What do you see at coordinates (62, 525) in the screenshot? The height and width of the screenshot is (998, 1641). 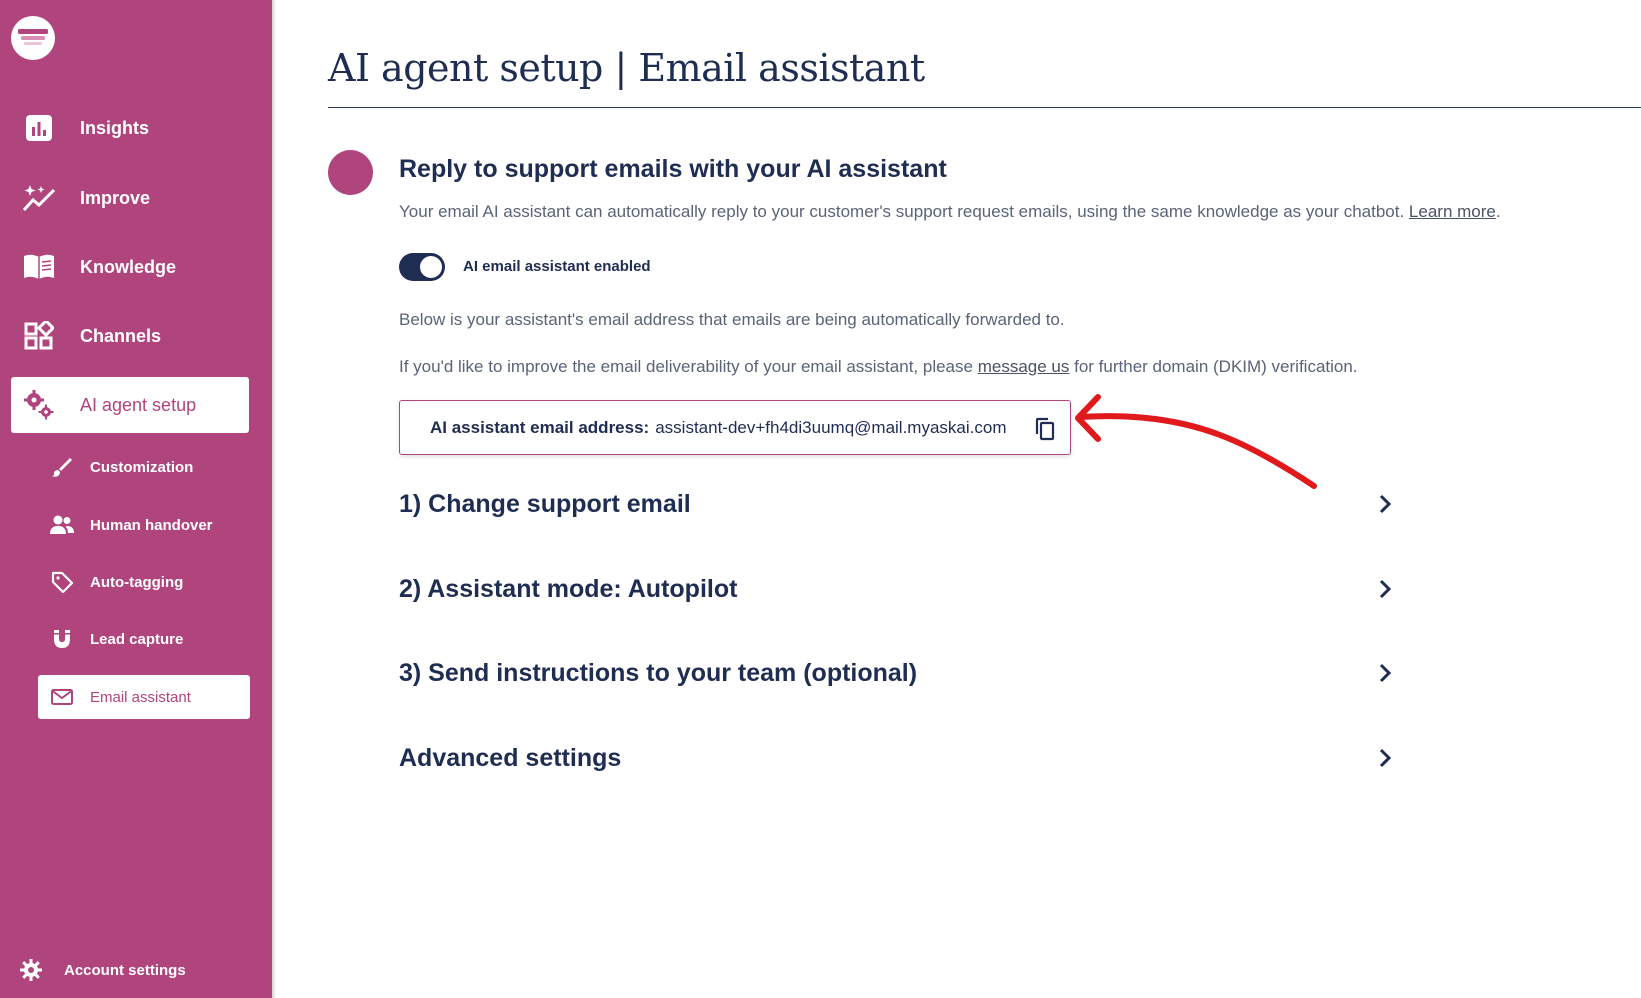 I see `people-icon` at bounding box center [62, 525].